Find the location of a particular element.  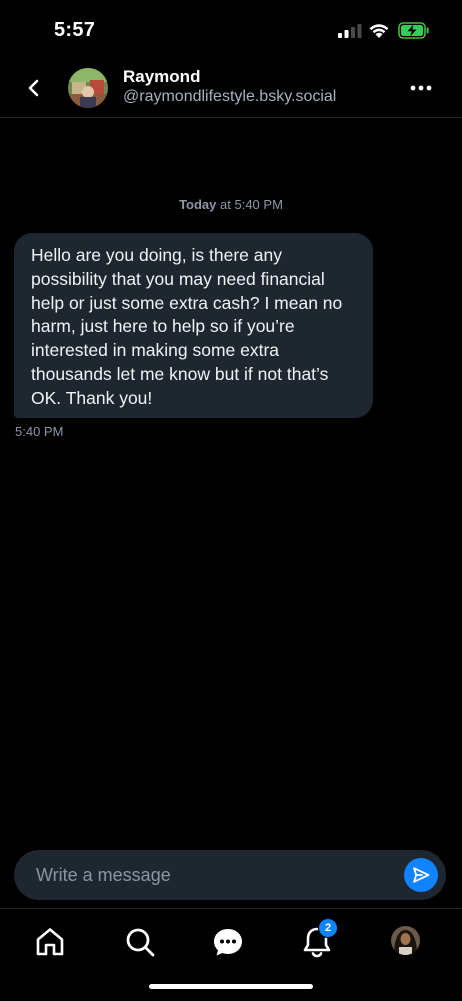

more-options-icon is located at coordinates (421, 88).